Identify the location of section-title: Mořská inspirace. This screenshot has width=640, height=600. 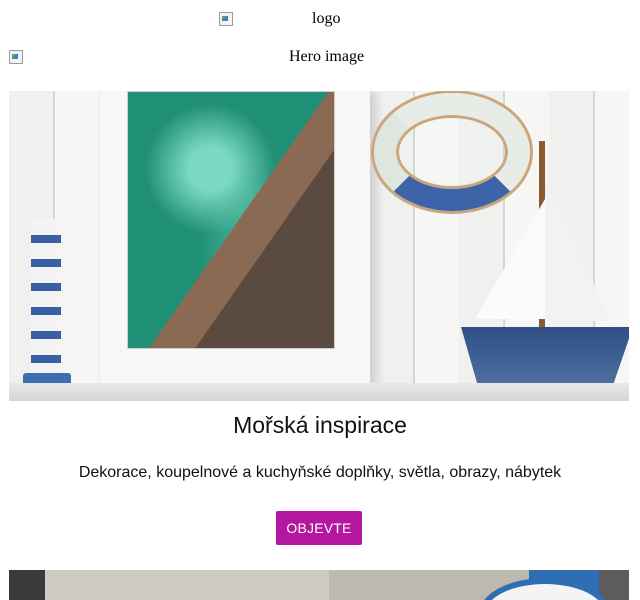
(320, 425).